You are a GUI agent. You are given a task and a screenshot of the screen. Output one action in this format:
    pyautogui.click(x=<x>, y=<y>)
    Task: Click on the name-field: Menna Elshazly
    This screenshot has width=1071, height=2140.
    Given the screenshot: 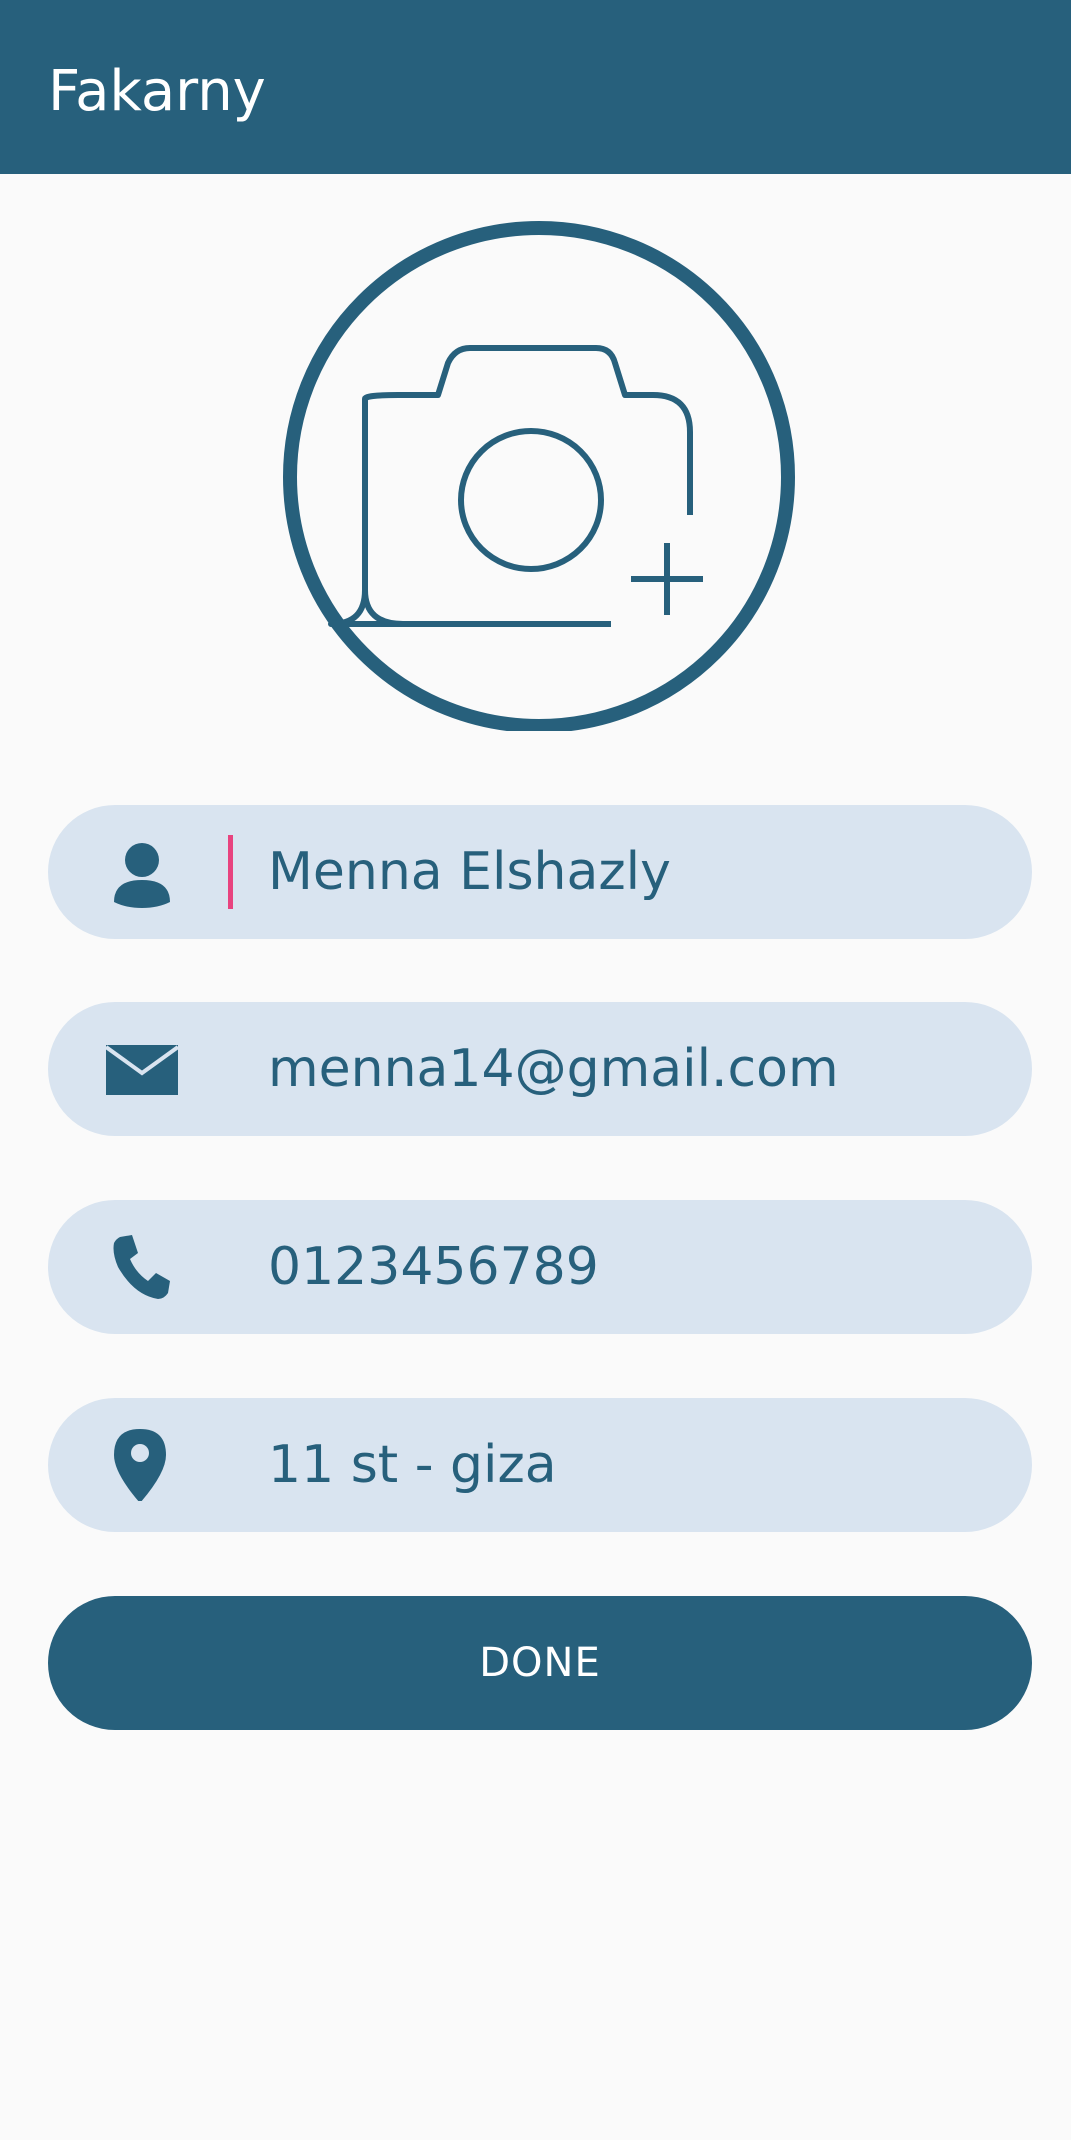 What is the action you would take?
    pyautogui.click(x=540, y=872)
    